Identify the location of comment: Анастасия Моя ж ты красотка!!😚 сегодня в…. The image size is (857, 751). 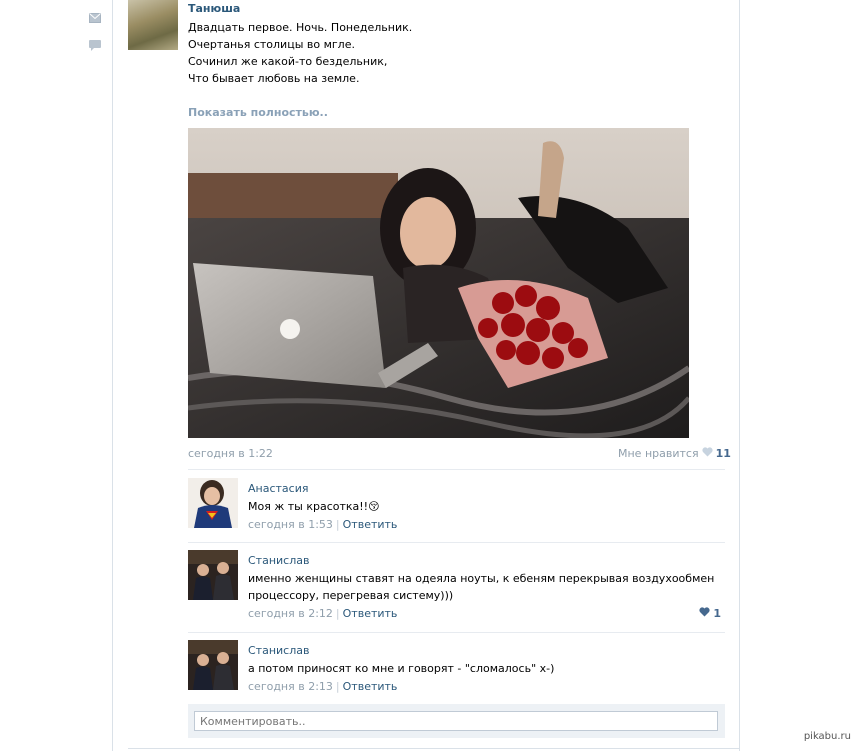
(456, 505).